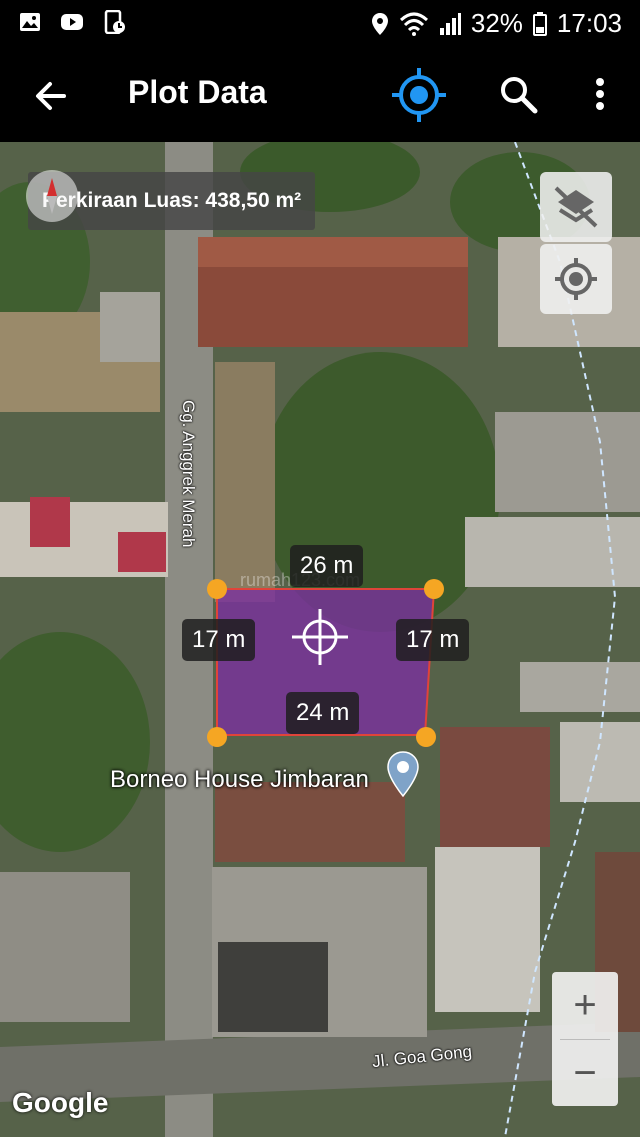 The width and height of the screenshot is (640, 1137). I want to click on area-estimate-text: Perkiraan Luas: 438,50 m², so click(172, 200).